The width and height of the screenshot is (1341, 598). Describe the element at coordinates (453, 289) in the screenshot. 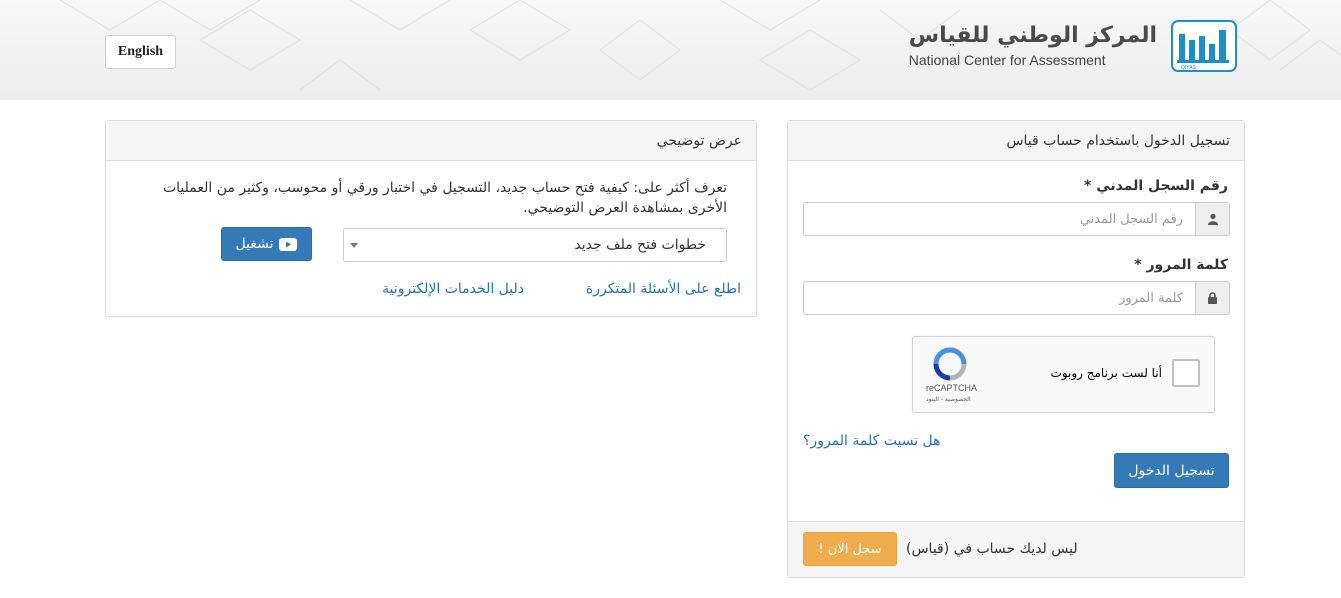

I see `e-services-guide-link: دليل الخدمات الإلكترونية` at that location.